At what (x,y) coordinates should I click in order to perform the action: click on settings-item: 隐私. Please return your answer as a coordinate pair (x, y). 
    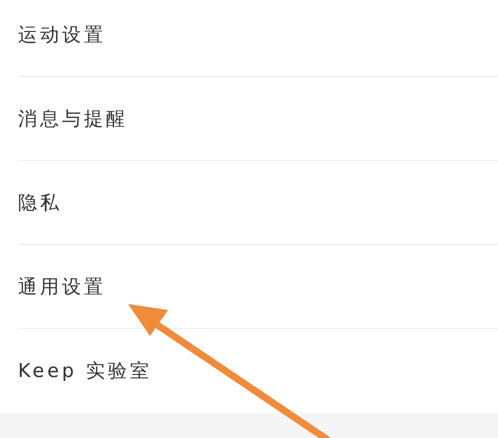
    Looking at the image, I should click on (40, 203).